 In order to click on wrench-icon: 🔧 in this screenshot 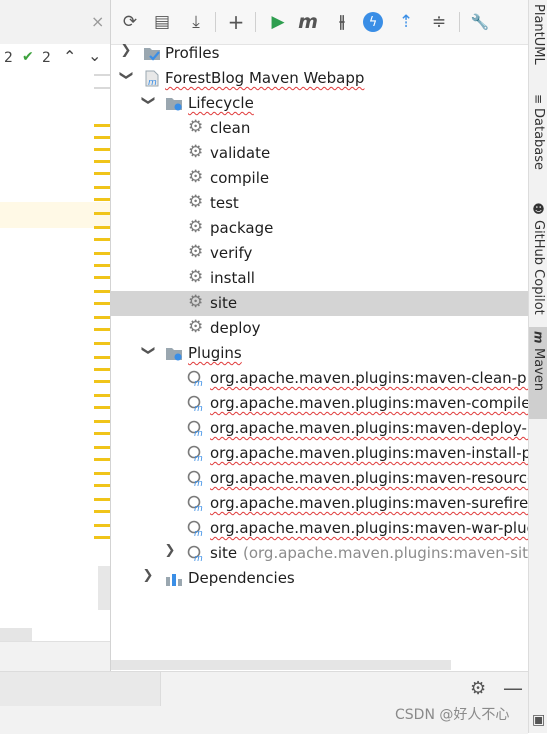, I will do `click(480, 22)`.